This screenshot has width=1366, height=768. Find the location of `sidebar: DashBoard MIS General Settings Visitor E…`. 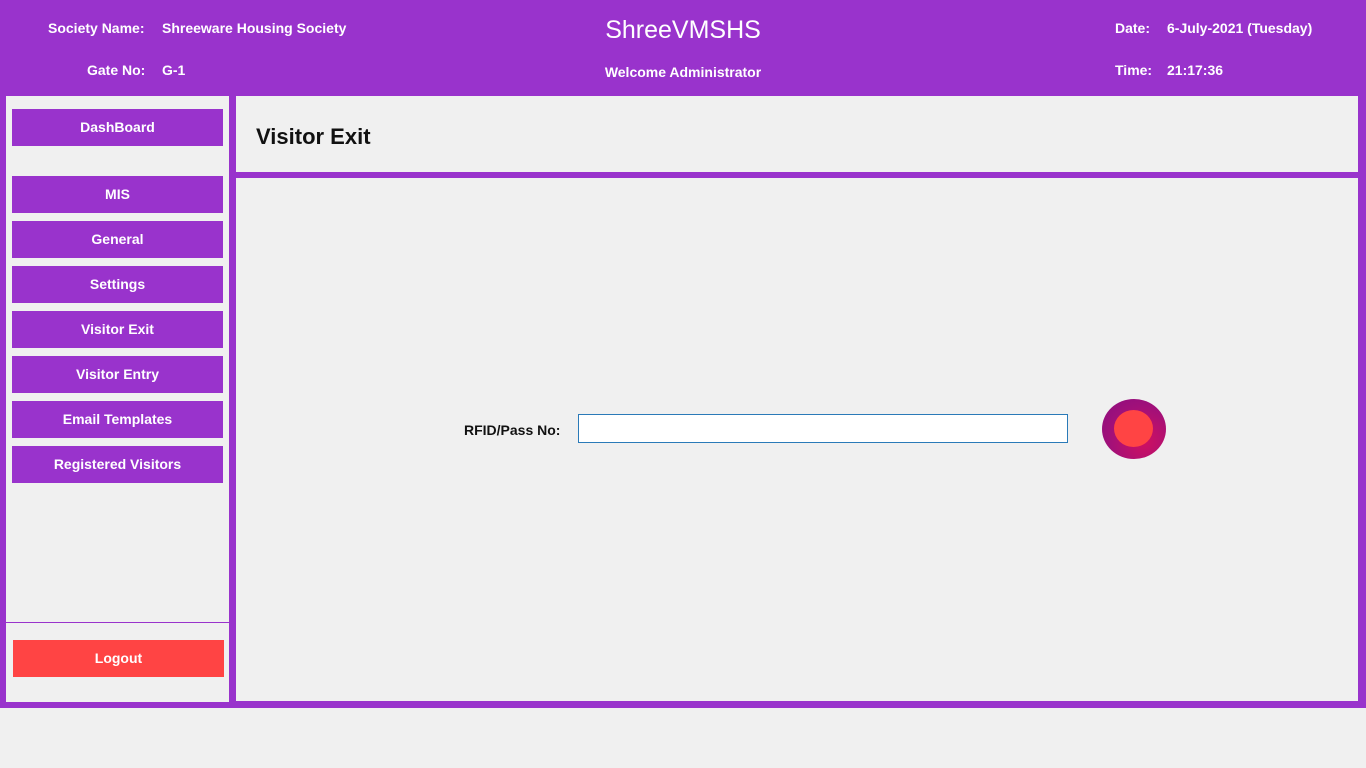

sidebar: DashBoard MIS General Settings Visitor E… is located at coordinates (117, 399).